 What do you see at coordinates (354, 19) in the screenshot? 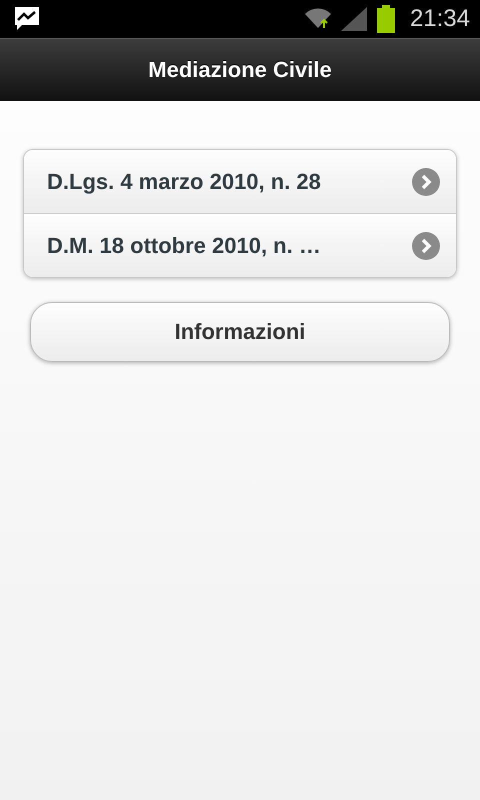
I see `signal-icon` at bounding box center [354, 19].